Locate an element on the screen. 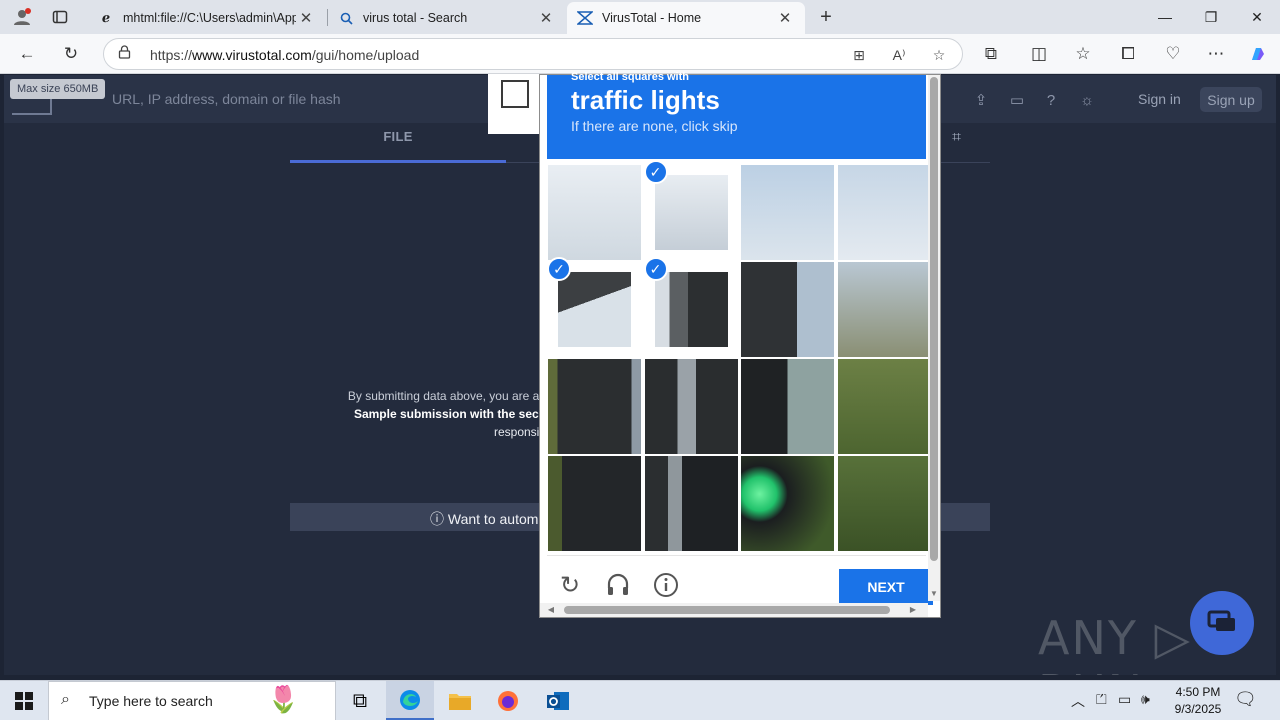  split-screen-icon: ◫ is located at coordinates (1039, 54).